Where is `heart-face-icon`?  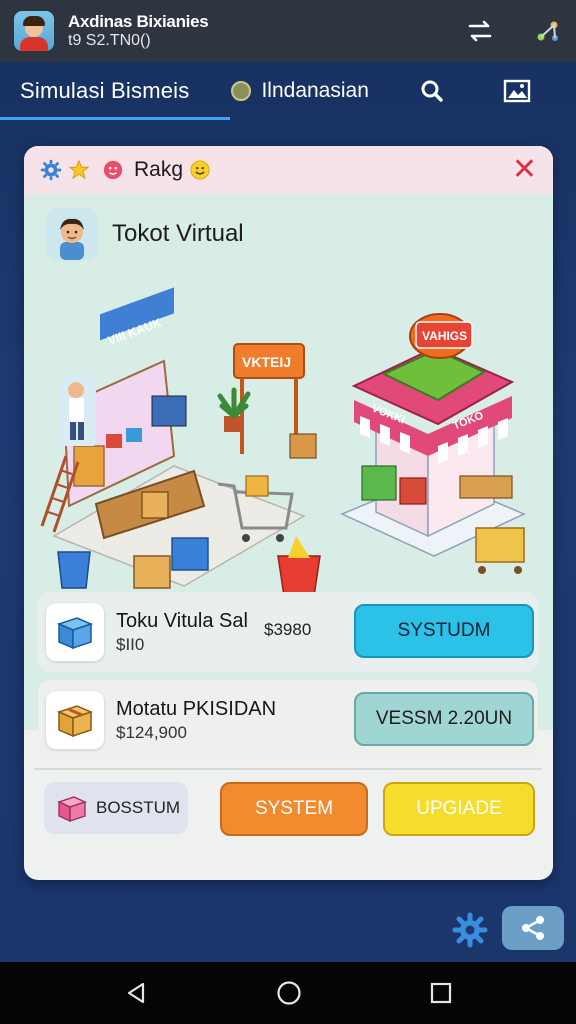 heart-face-icon is located at coordinates (113, 170).